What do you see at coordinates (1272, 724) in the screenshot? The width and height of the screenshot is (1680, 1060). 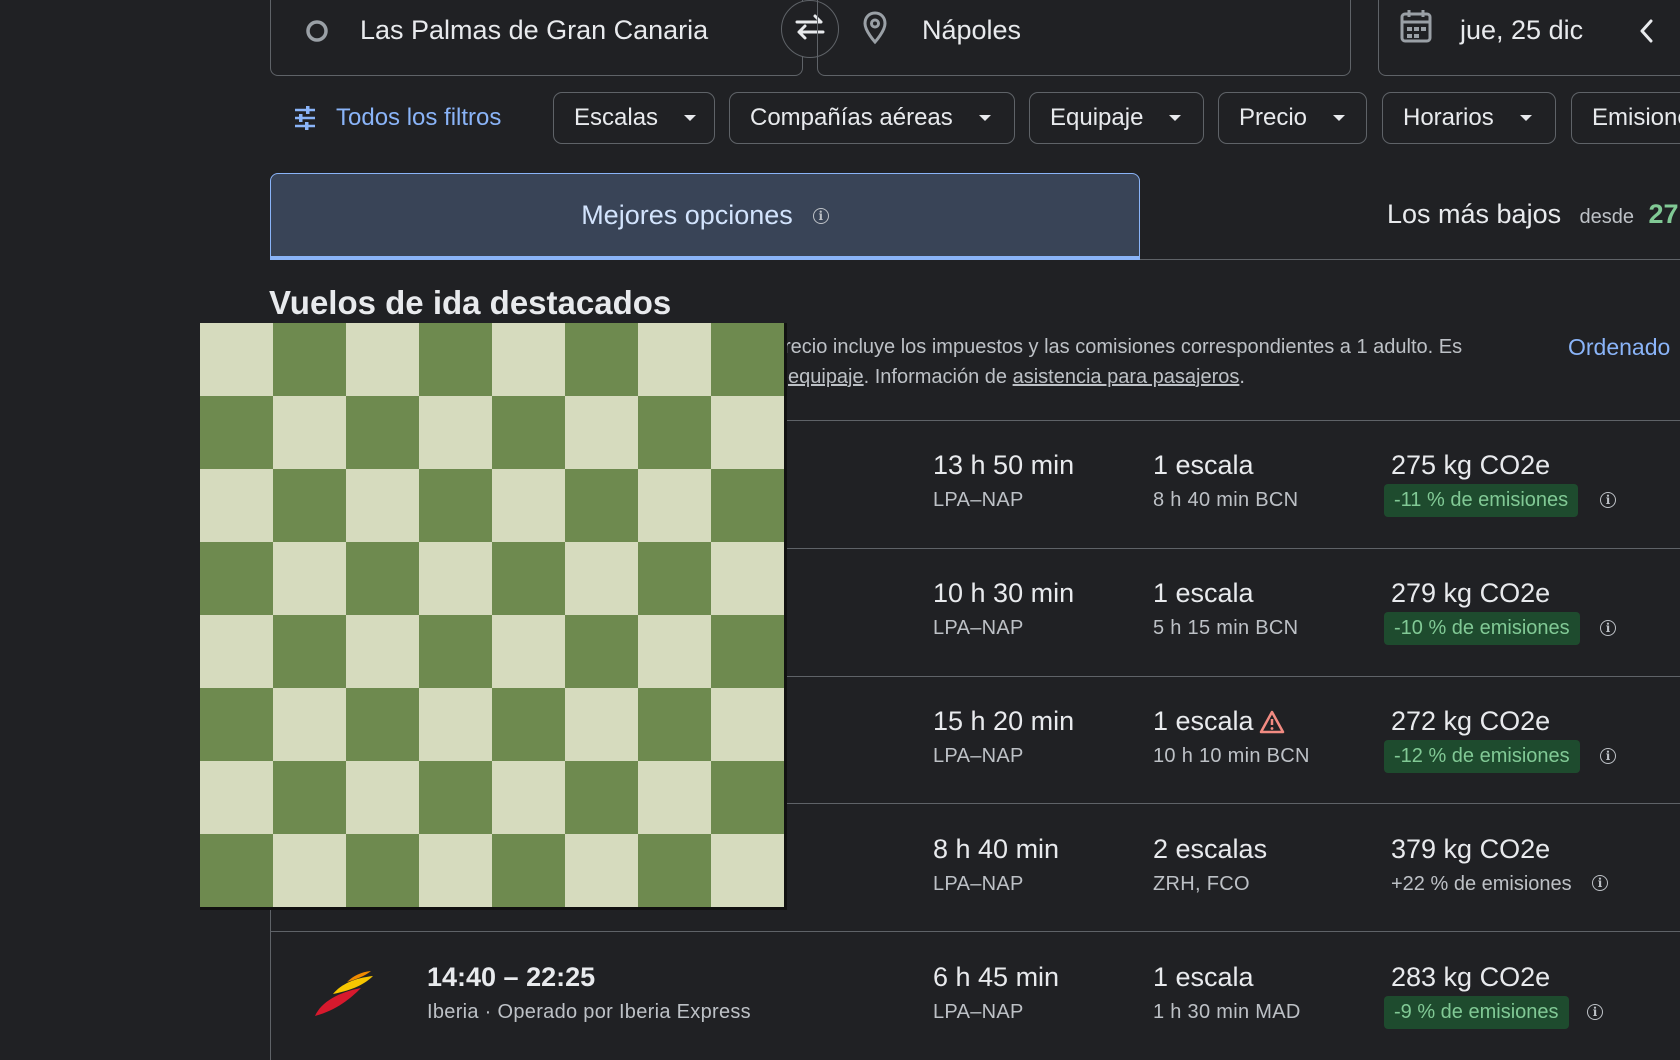 I see `warning-triangle-icon` at bounding box center [1272, 724].